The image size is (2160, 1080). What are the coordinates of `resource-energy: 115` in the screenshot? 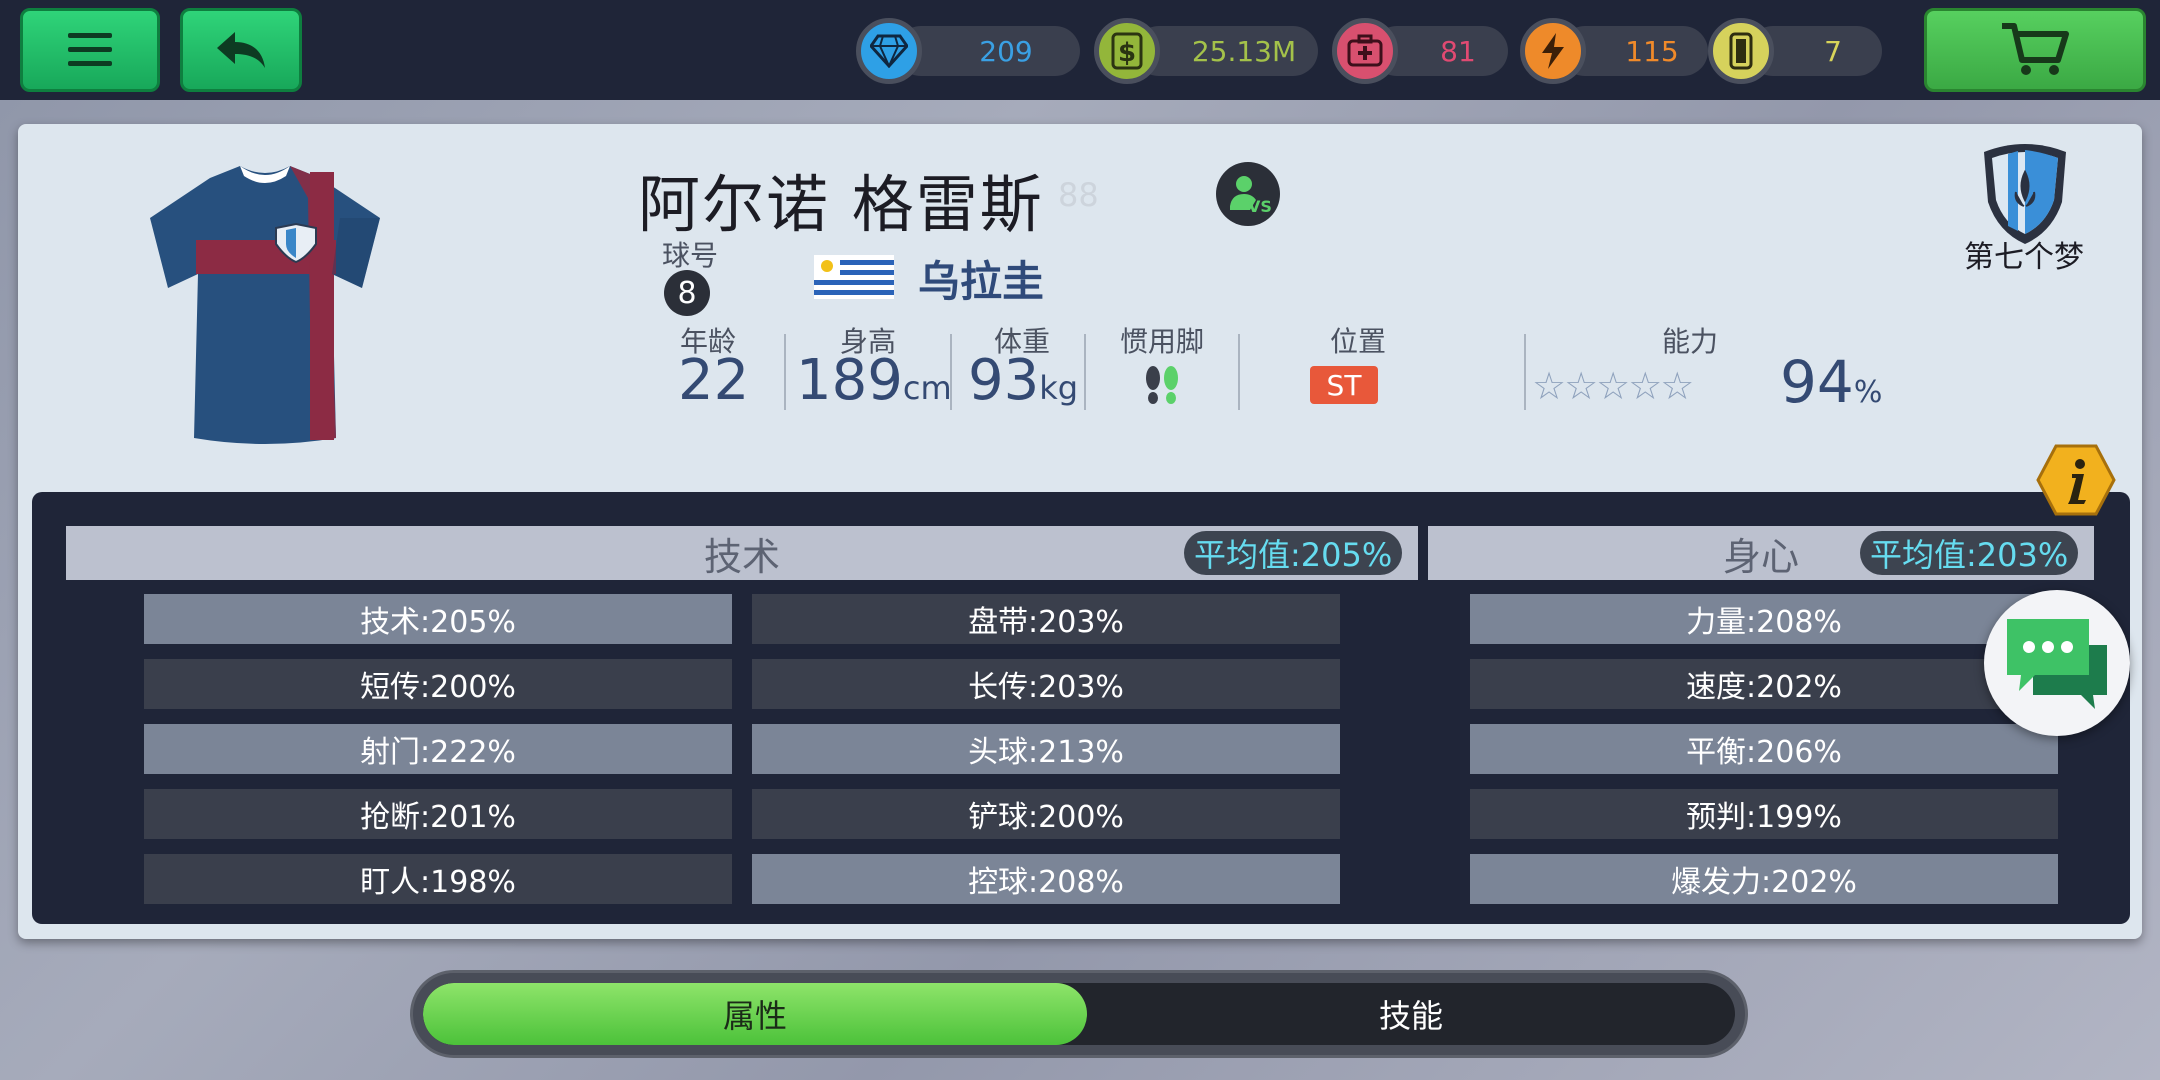 It's located at (1614, 51).